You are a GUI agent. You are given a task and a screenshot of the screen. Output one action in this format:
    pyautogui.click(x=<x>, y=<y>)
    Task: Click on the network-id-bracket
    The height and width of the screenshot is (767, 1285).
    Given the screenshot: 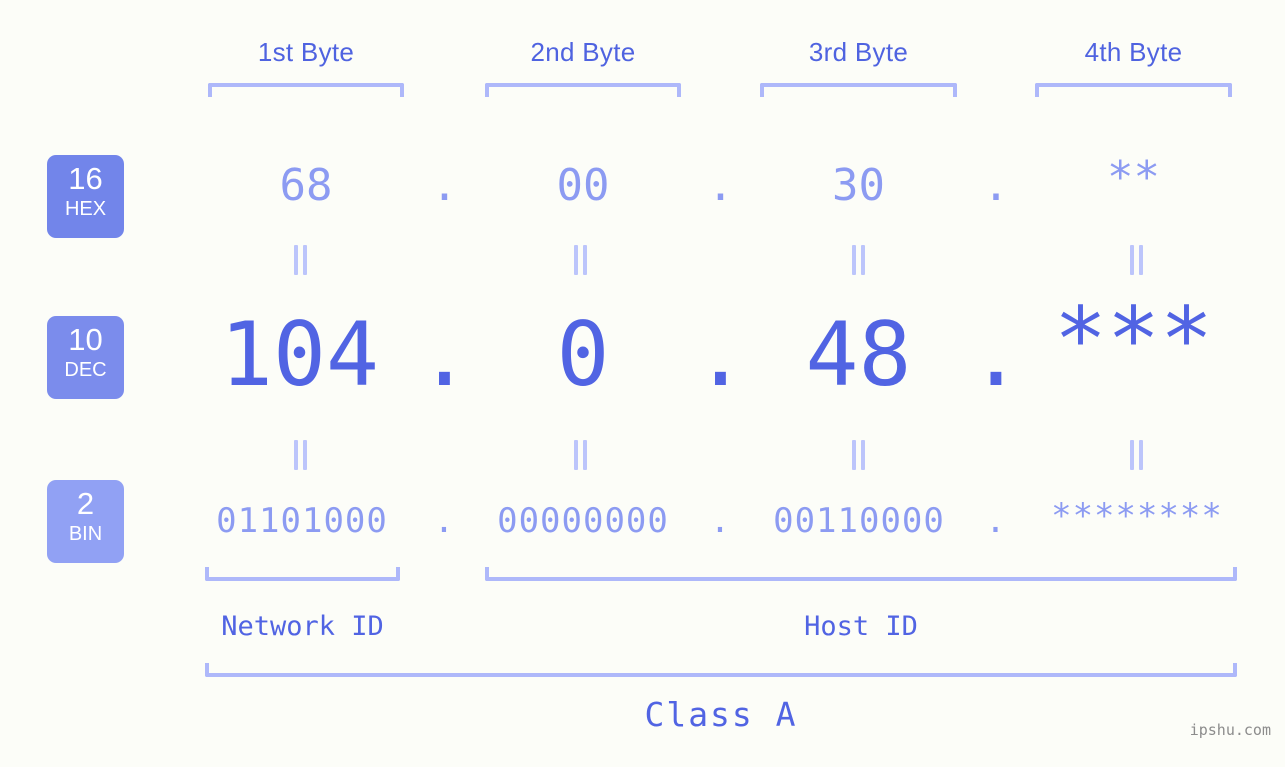 What is the action you would take?
    pyautogui.click(x=302, y=574)
    